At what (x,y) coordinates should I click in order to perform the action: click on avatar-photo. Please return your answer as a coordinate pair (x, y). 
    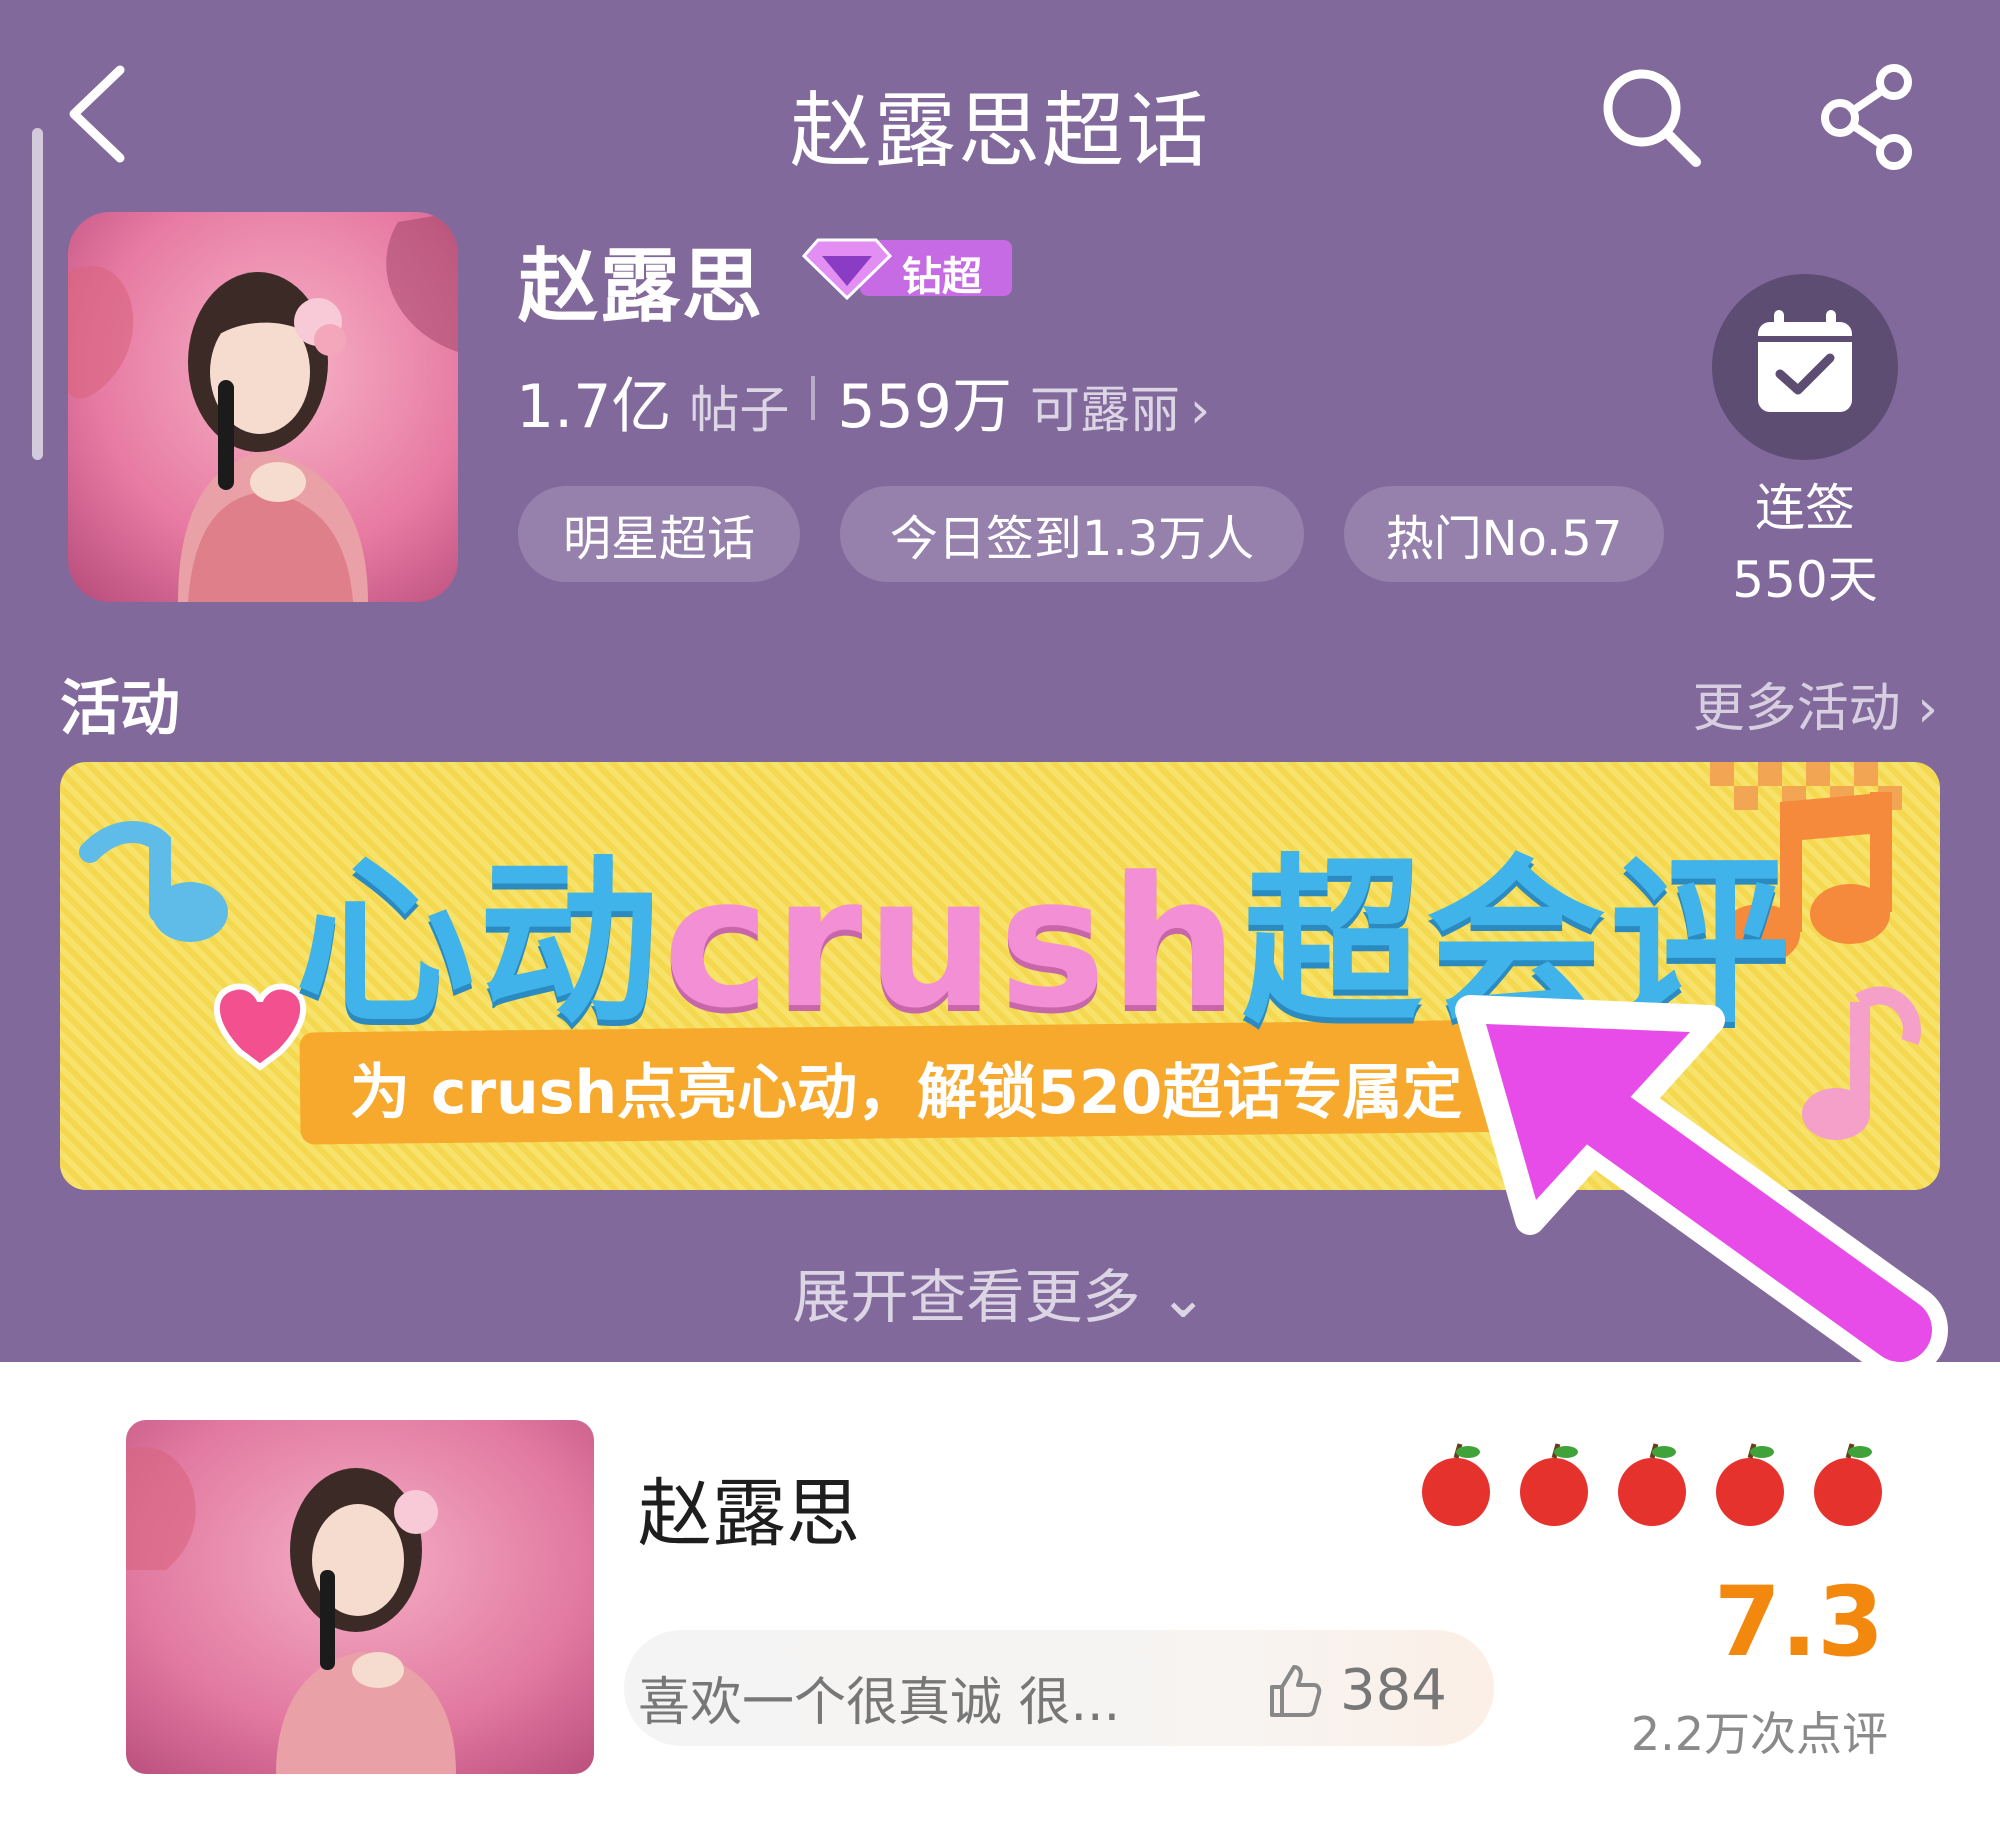
    Looking at the image, I should click on (263, 407).